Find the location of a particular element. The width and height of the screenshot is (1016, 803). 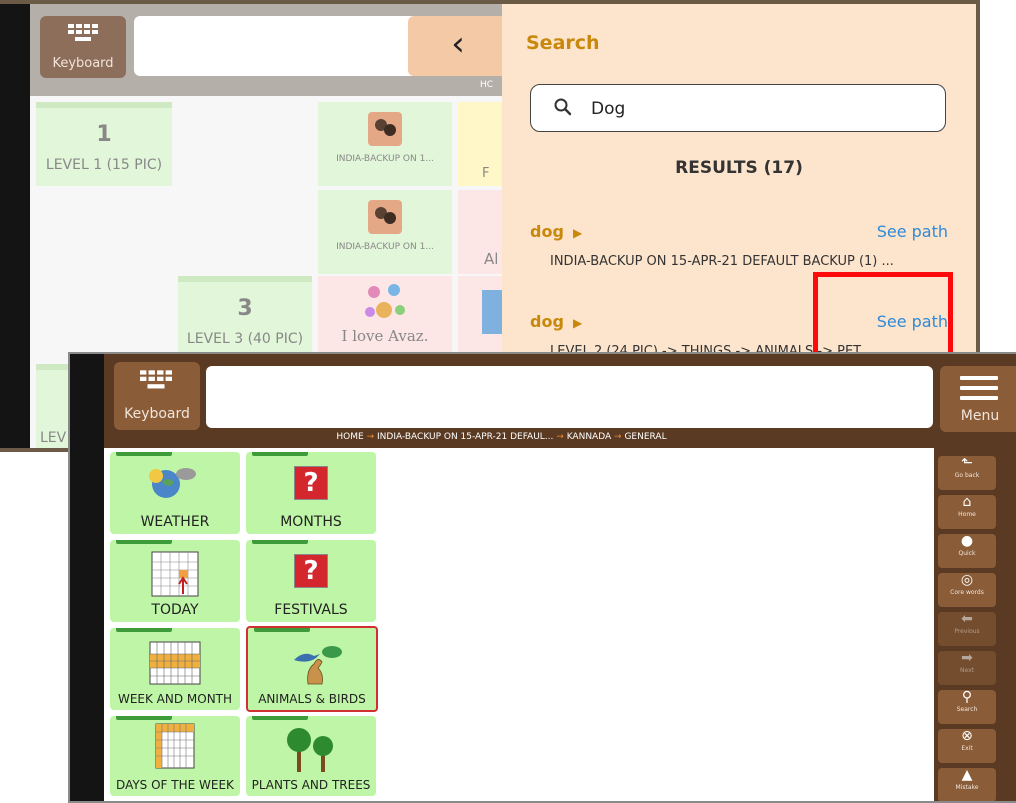

plants-and-trees-tile: PLANTS AND TREES is located at coordinates (311, 756).